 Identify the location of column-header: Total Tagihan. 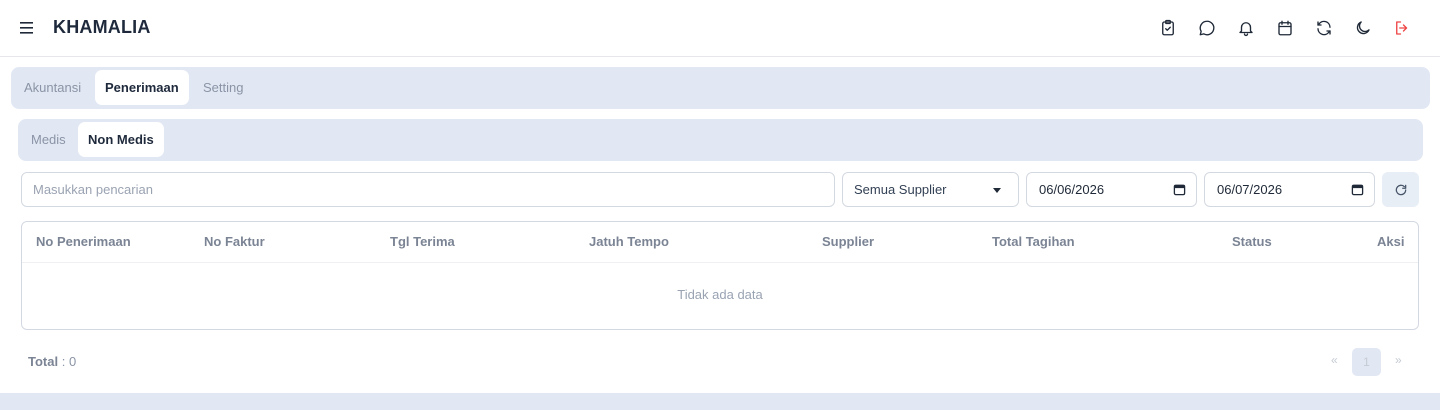
(1033, 241).